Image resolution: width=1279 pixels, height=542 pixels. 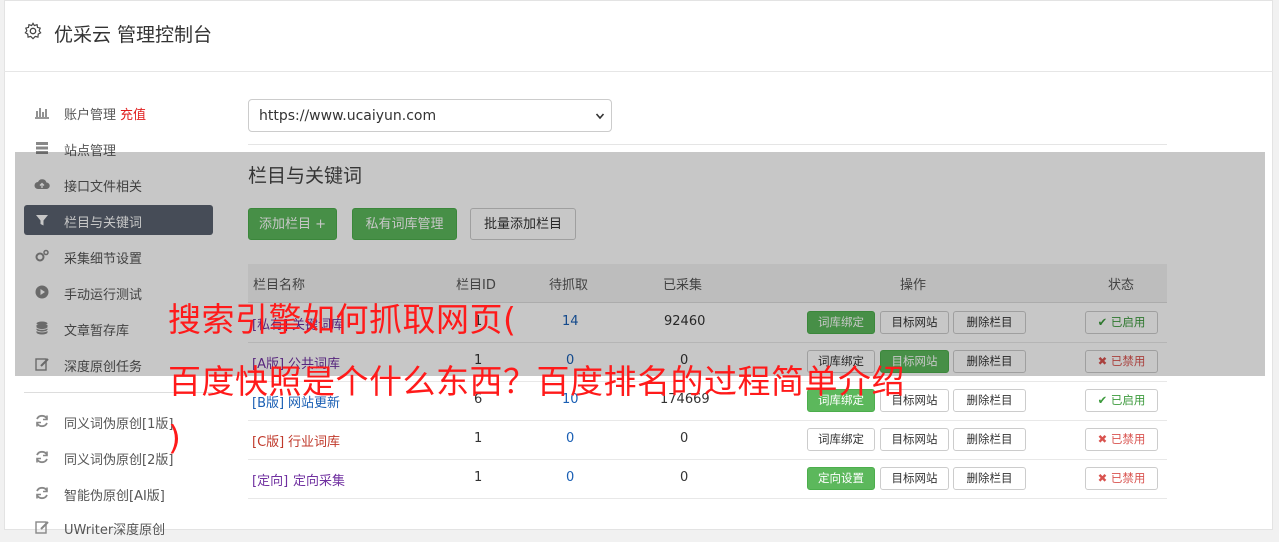 What do you see at coordinates (1102, 400) in the screenshot?
I see `check-icon: ✔` at bounding box center [1102, 400].